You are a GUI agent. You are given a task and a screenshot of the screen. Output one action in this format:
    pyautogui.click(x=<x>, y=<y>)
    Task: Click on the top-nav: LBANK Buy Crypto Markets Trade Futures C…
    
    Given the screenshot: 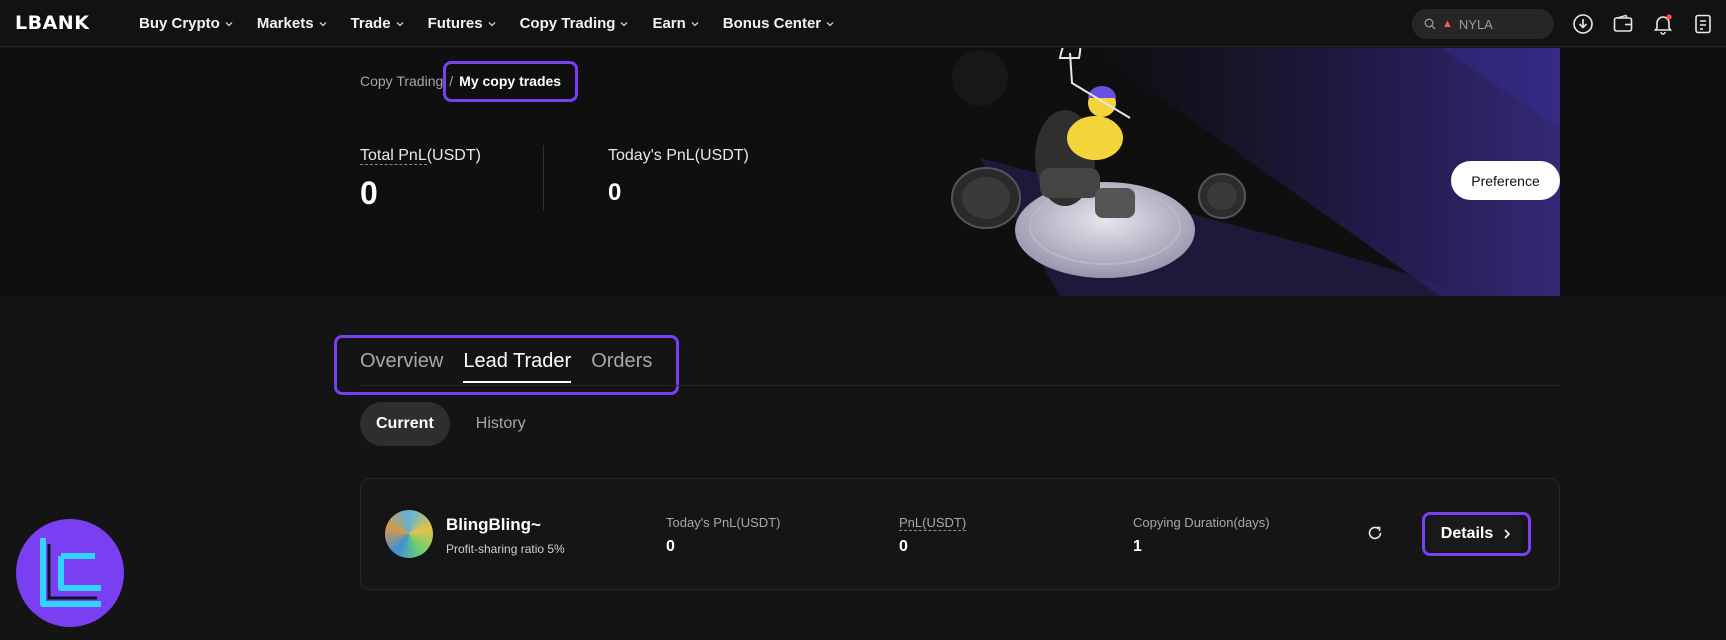 What is the action you would take?
    pyautogui.click(x=863, y=23)
    